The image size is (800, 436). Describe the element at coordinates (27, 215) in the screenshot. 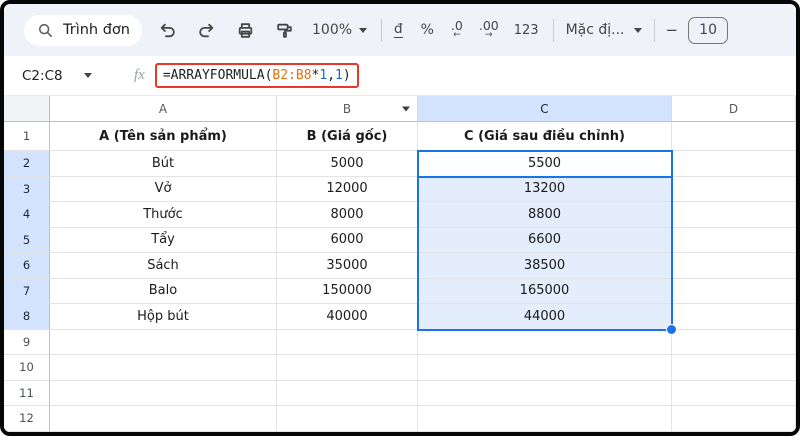

I see `row-header-4: 4` at that location.